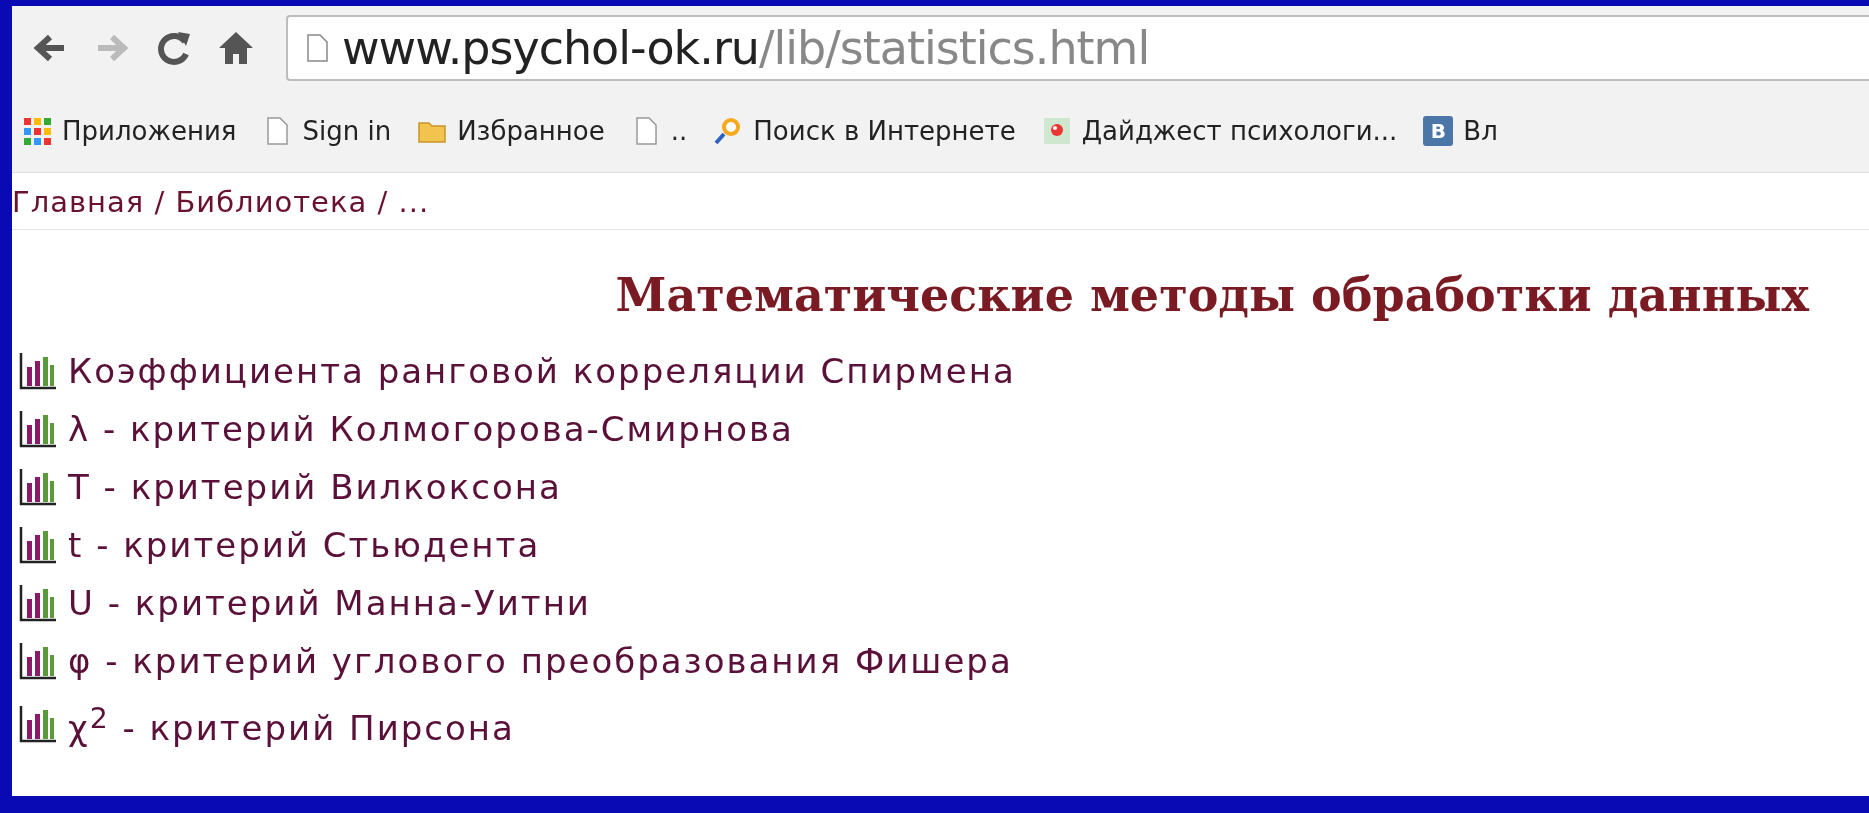  I want to click on address-bar: www.psychol-ok.ru/lib/statistics.html, so click(1077, 48).